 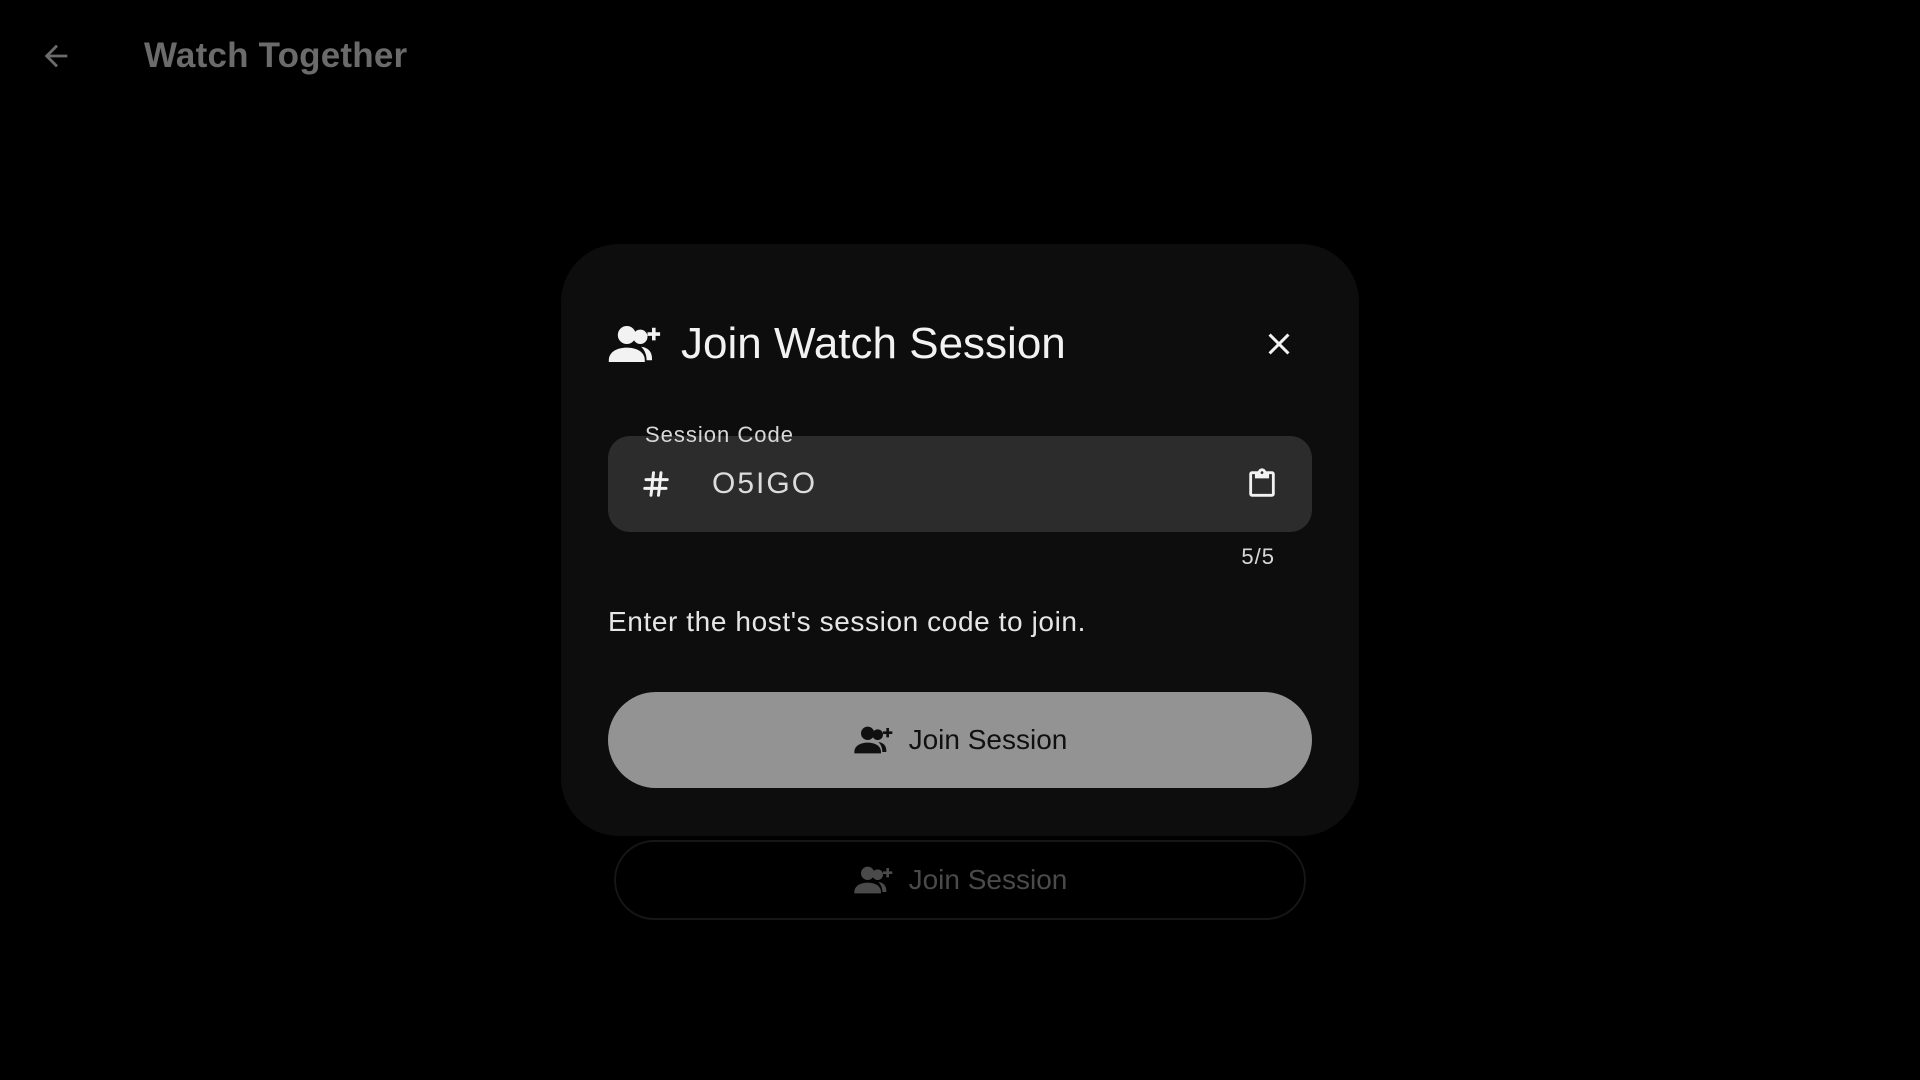 I want to click on clipboard-icon, so click(x=1262, y=482).